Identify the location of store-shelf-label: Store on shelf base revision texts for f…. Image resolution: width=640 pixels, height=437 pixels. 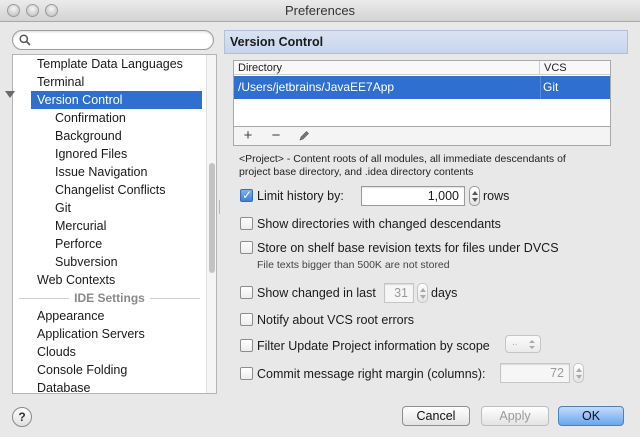
(408, 248).